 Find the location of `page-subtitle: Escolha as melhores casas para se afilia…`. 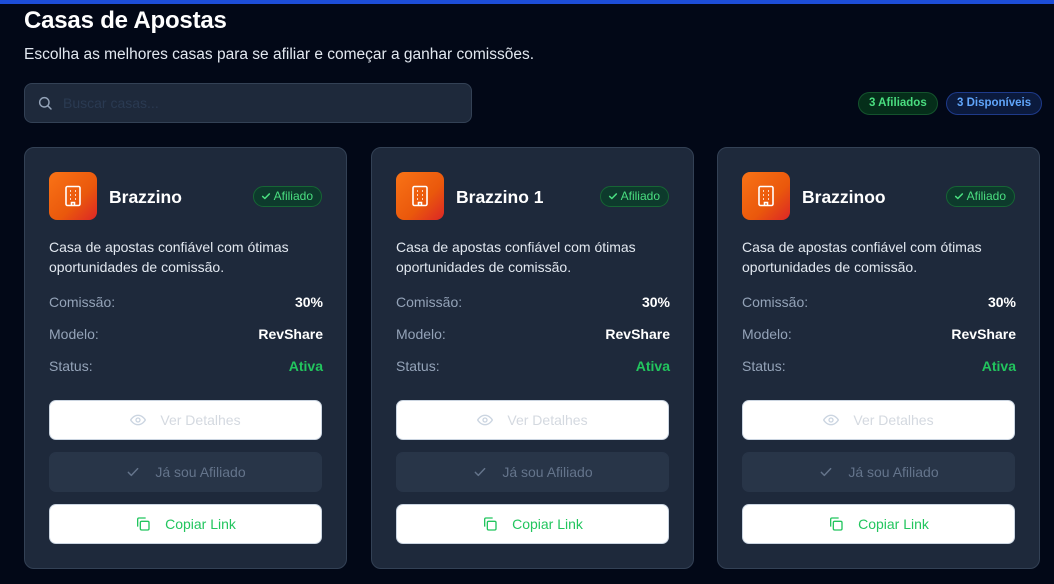

page-subtitle: Escolha as melhores casas para se afilia… is located at coordinates (279, 54).